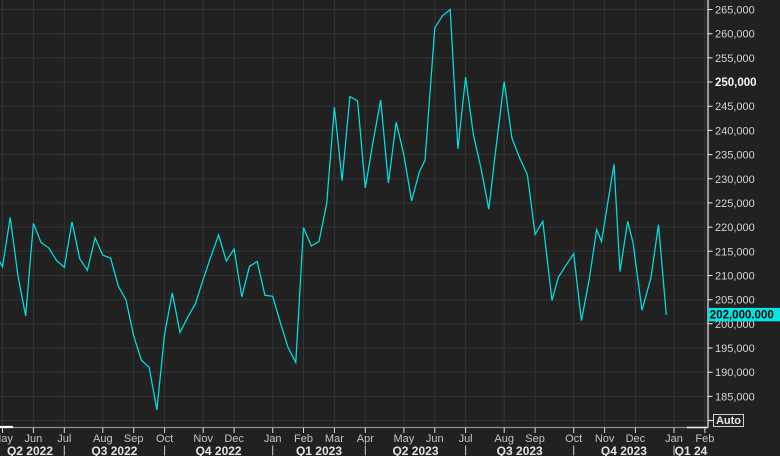  What do you see at coordinates (735, 301) in the screenshot?
I see `svg-text: 205,000` at bounding box center [735, 301].